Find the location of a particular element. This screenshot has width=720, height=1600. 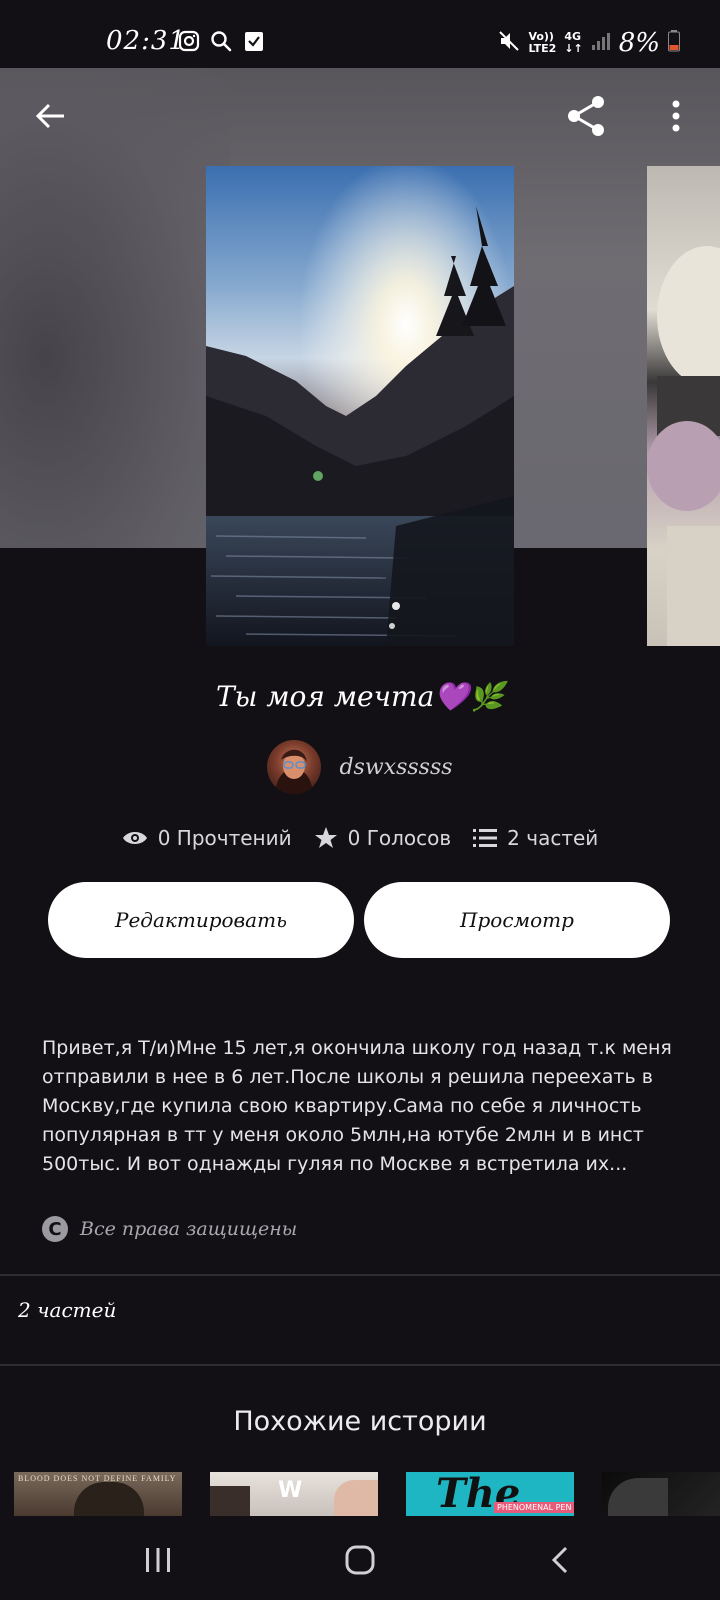

home-button is located at coordinates (360, 1560).